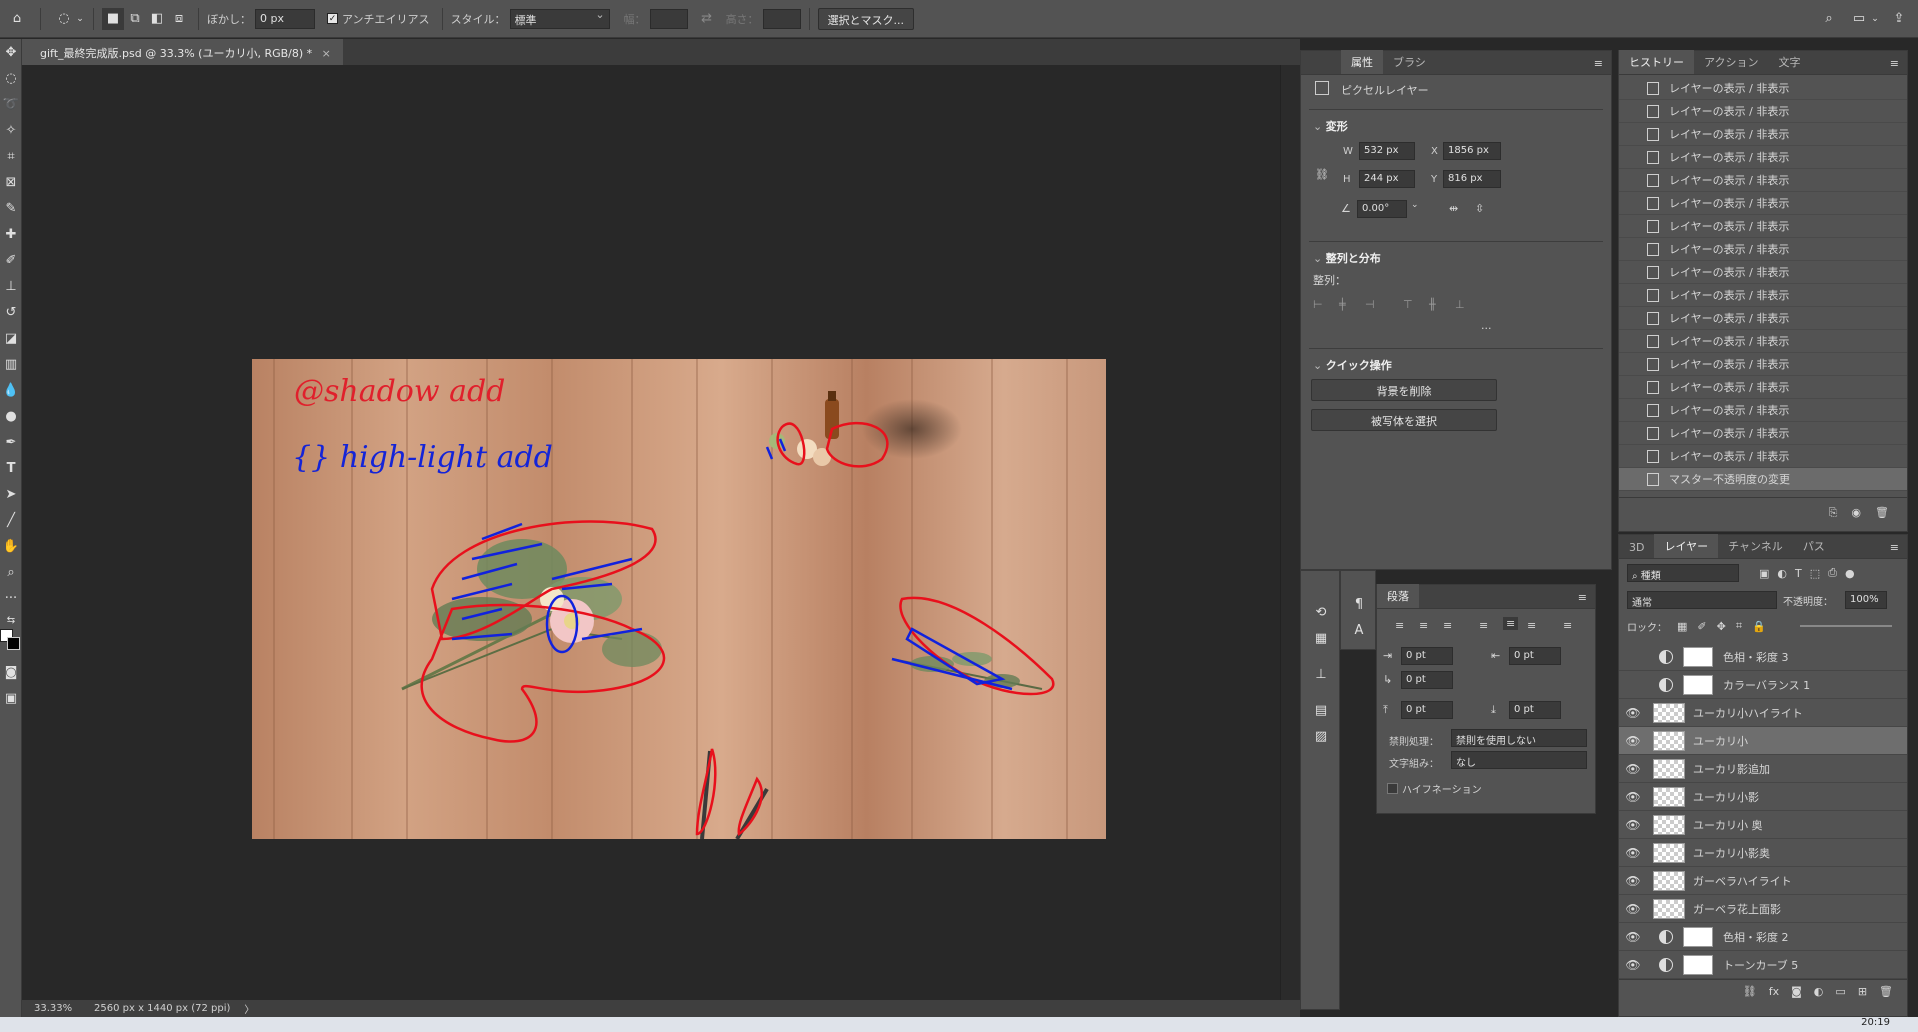  I want to click on kinsoku-select: 禁則を使用しない, so click(1519, 738).